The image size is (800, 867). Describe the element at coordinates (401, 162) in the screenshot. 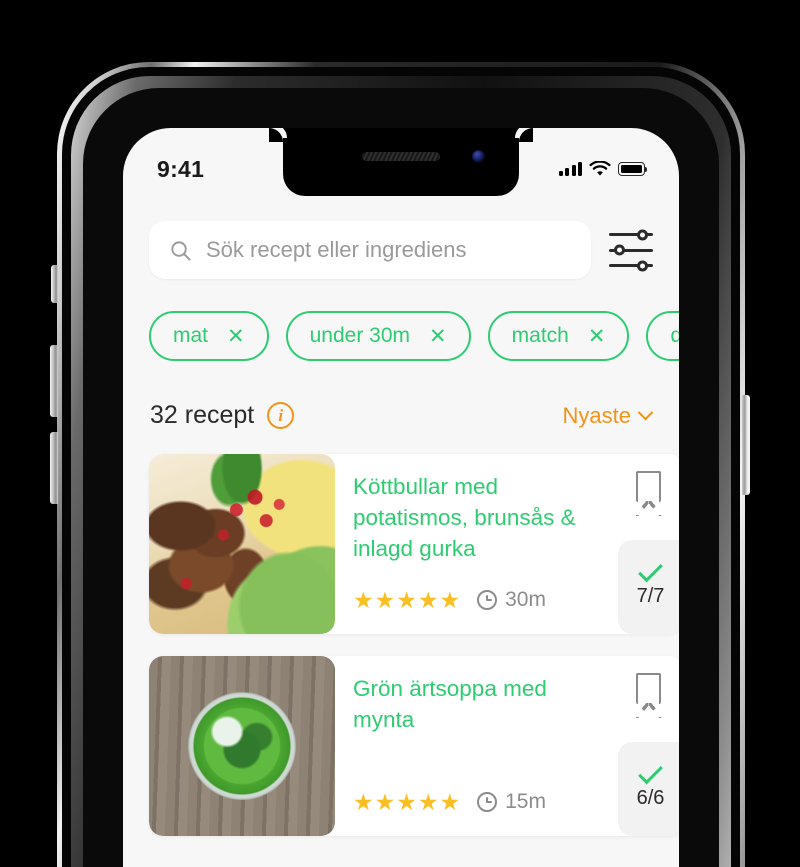

I see `notch` at that location.